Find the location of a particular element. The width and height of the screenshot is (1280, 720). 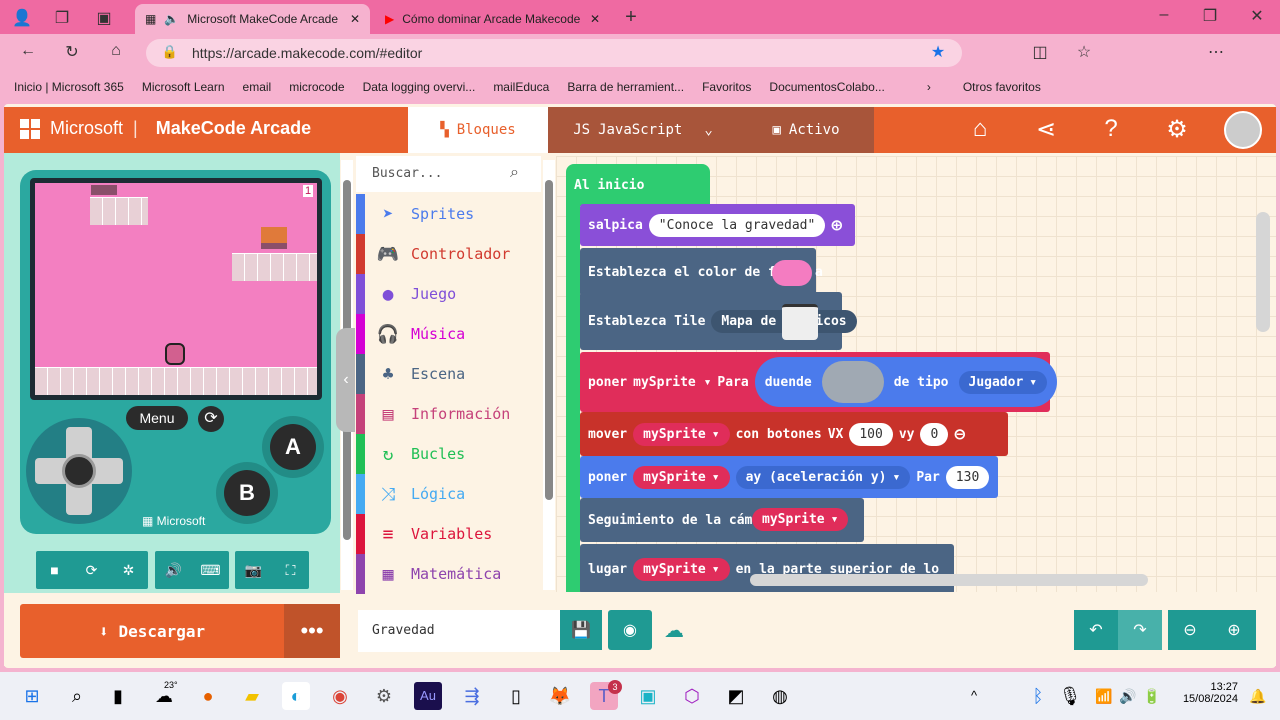

tab-javascript: JS JavaScript ⌄ is located at coordinates (643, 130).